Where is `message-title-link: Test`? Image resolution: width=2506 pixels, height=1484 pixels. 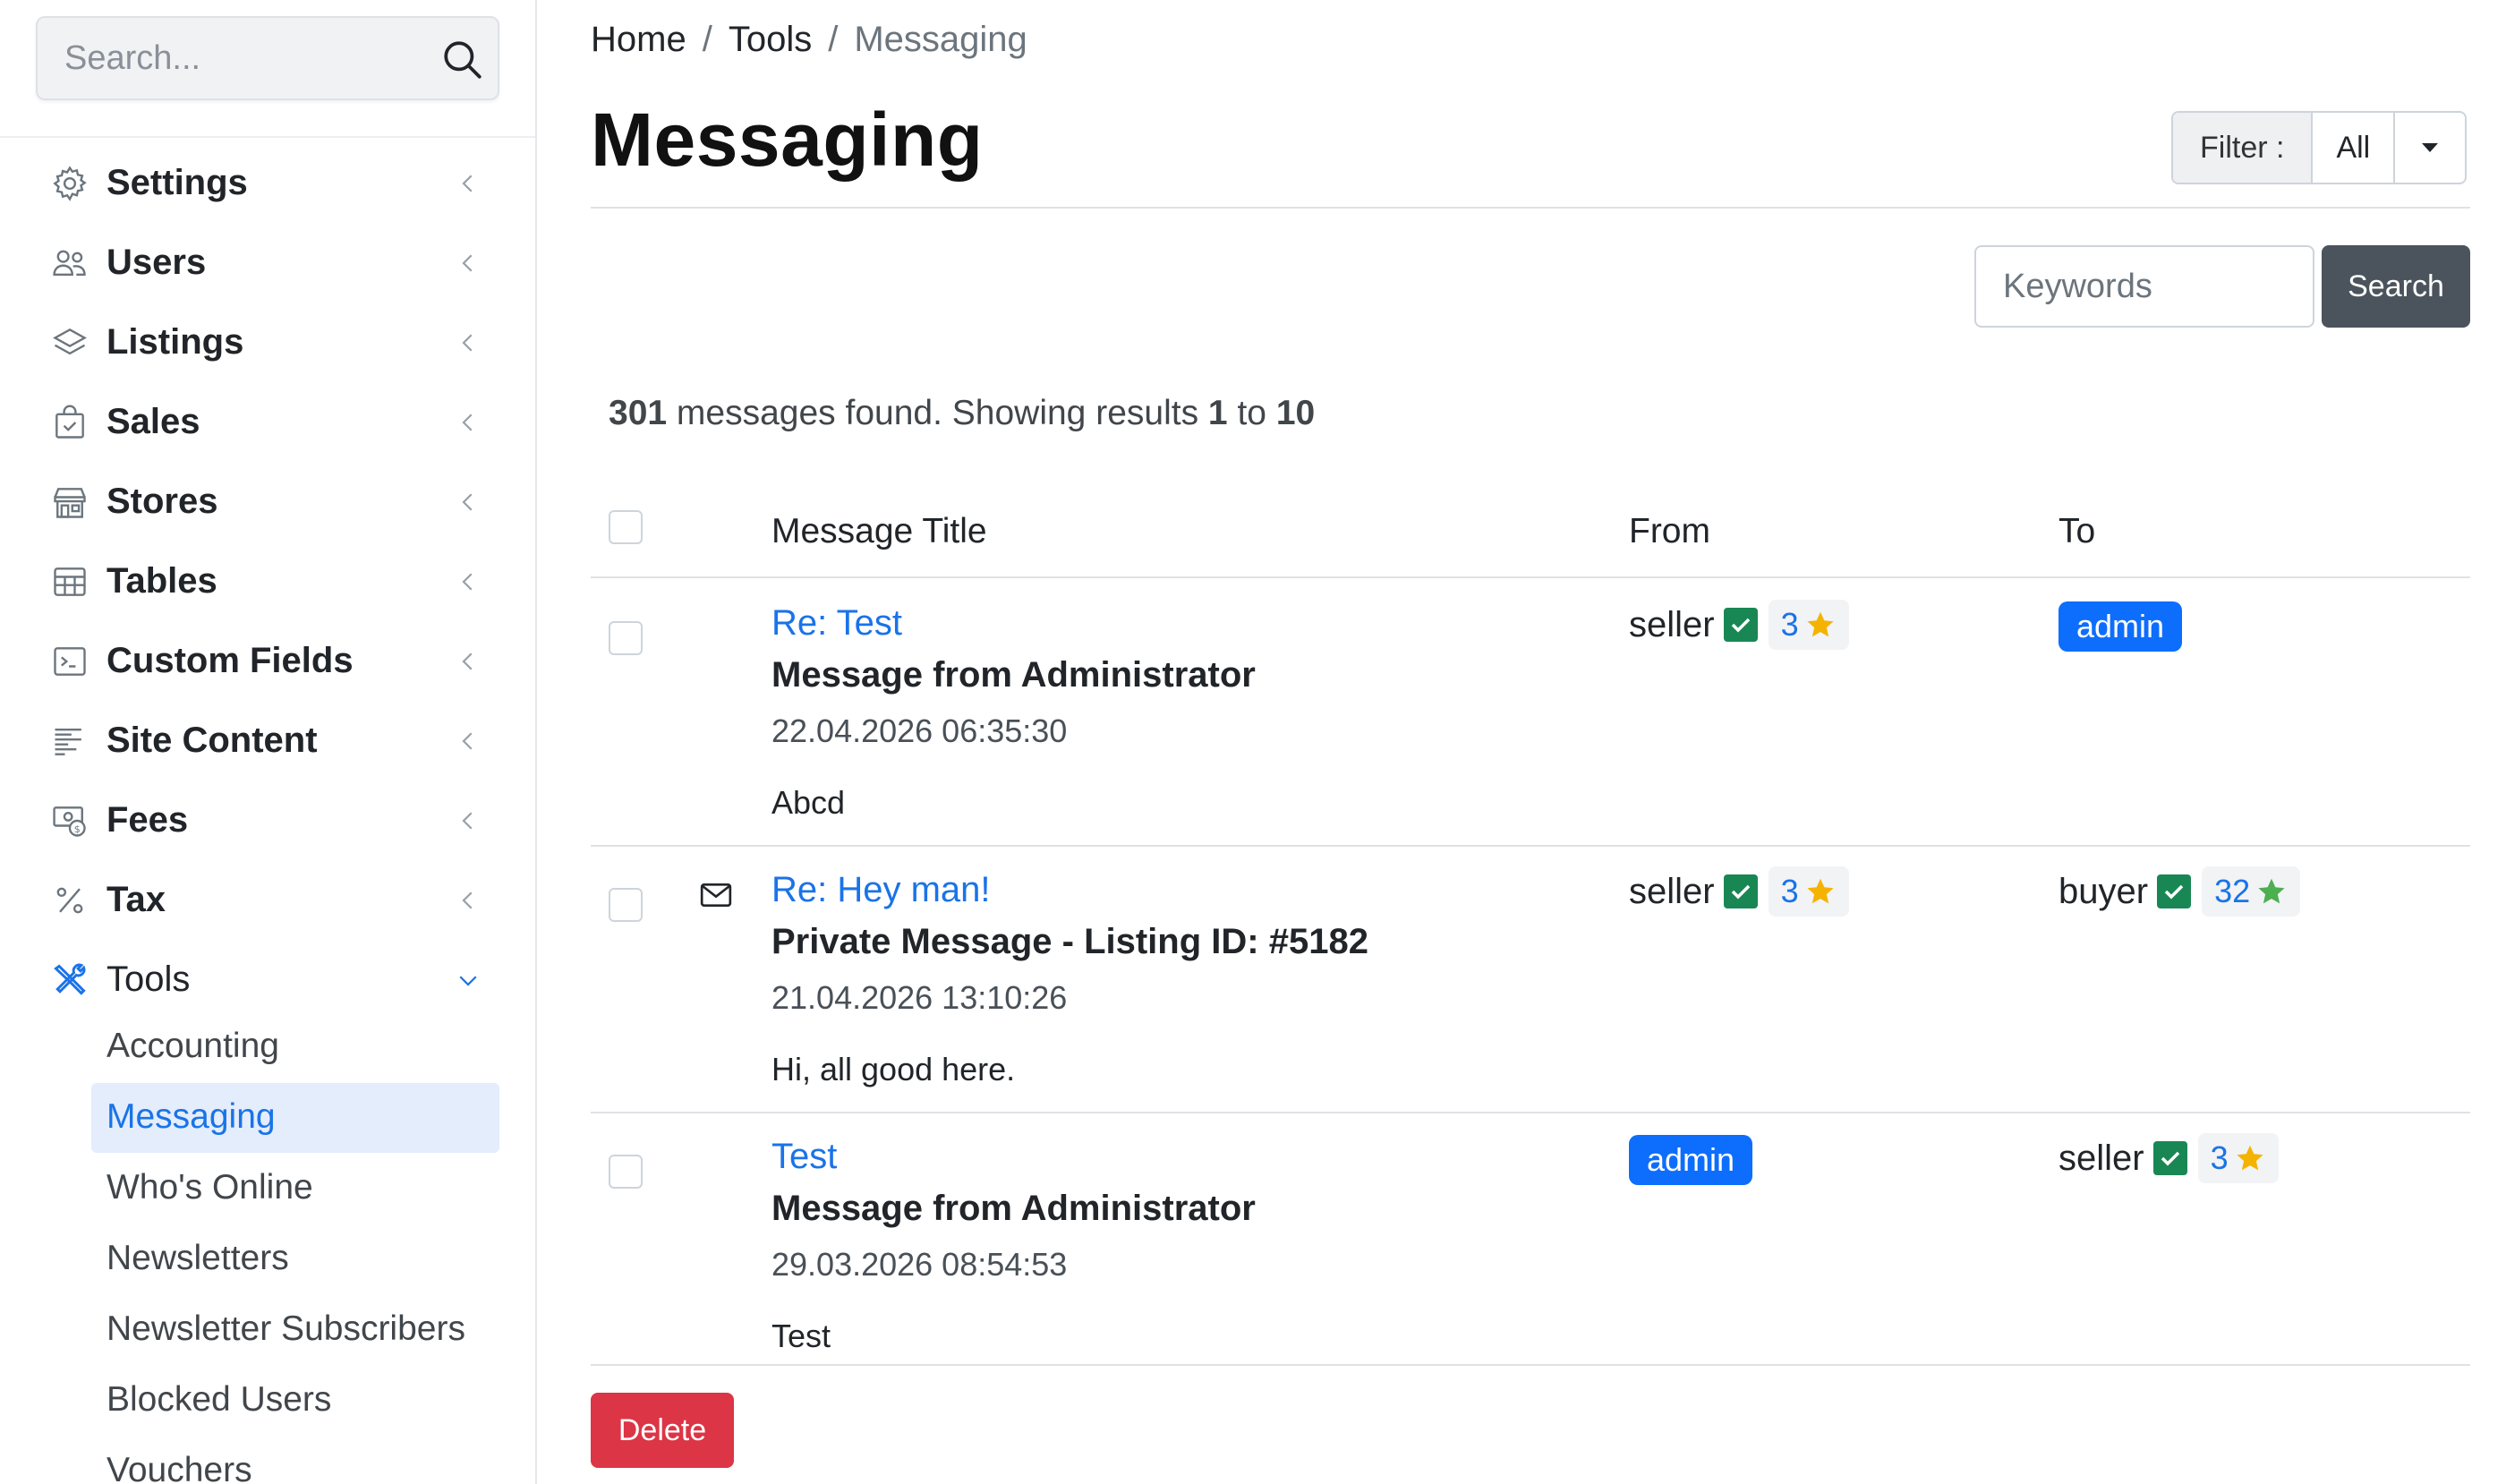
message-title-link: Test is located at coordinates (804, 1157).